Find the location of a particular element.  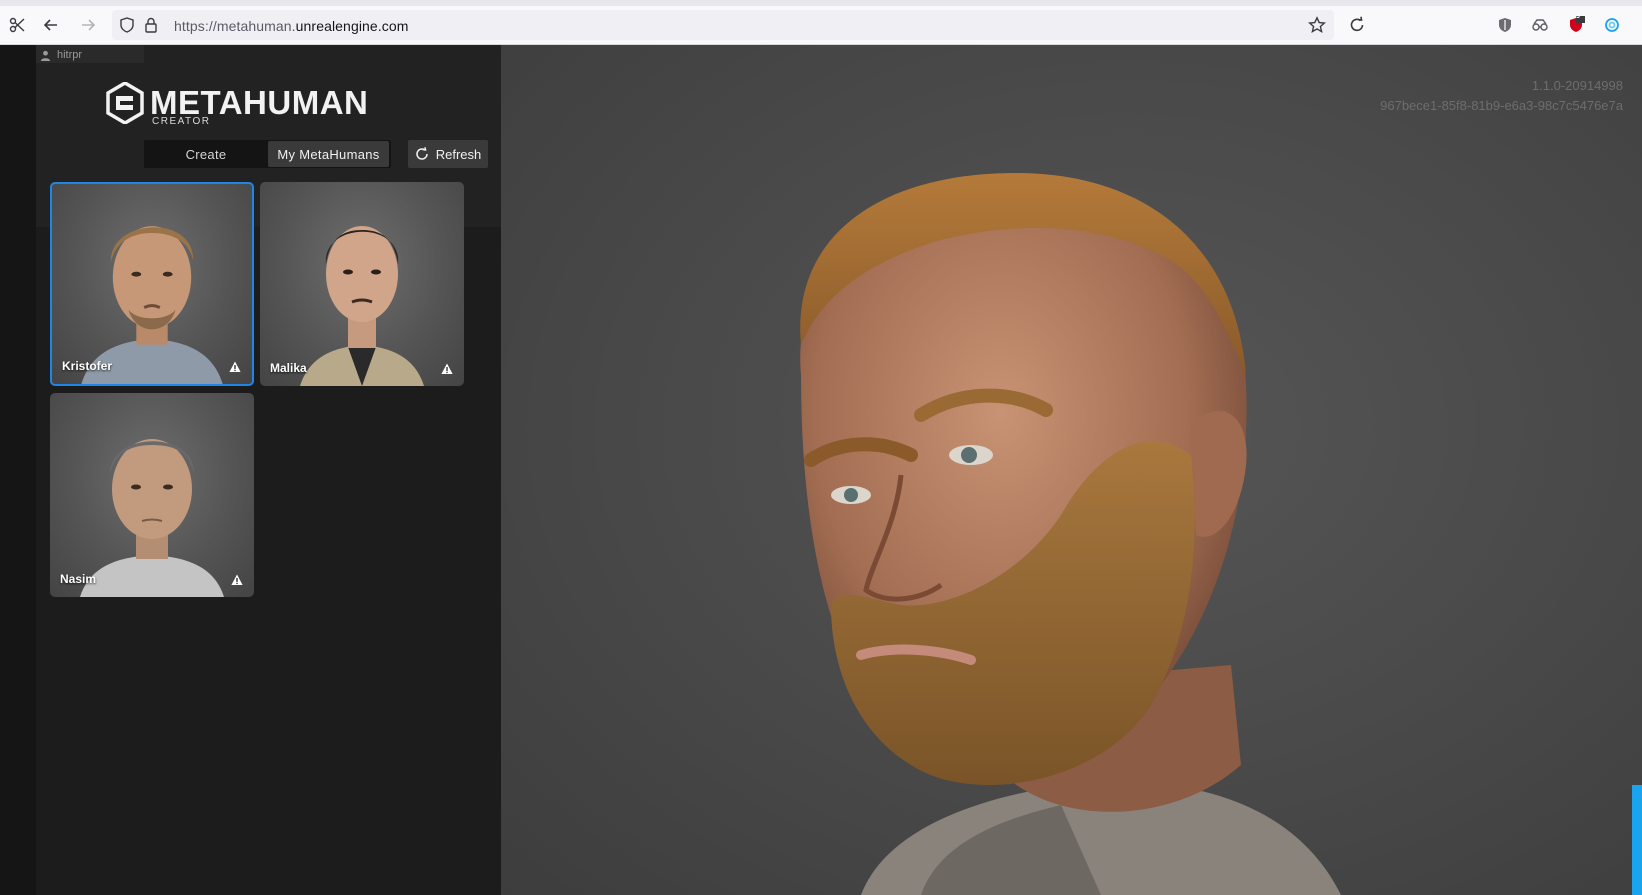

bookmark-star-icon is located at coordinates (1317, 25).